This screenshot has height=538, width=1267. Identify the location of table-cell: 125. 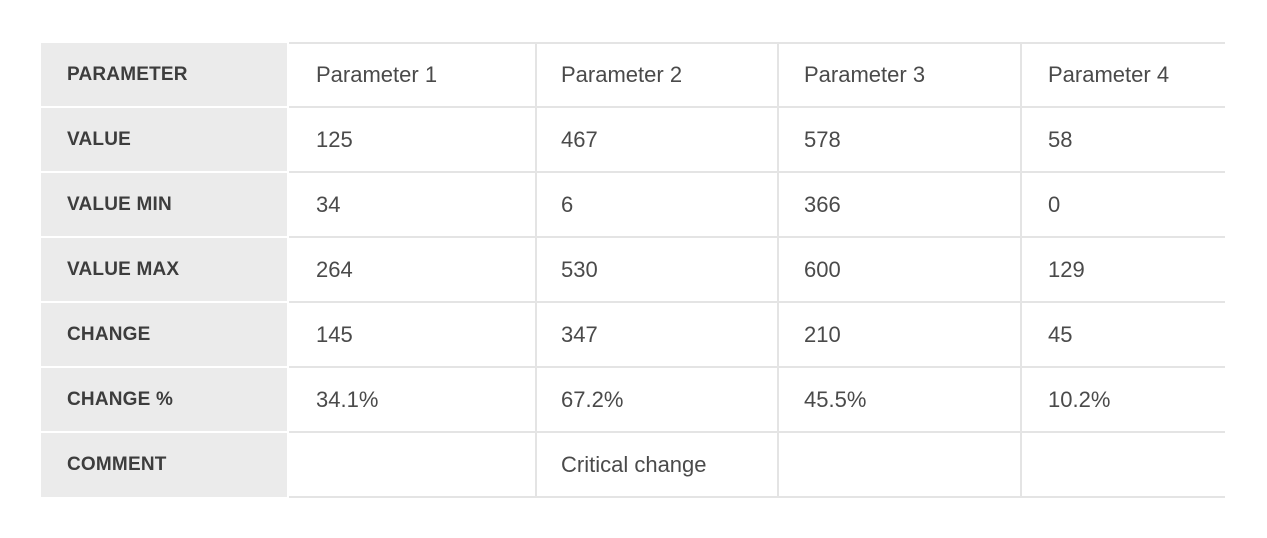
(413, 140).